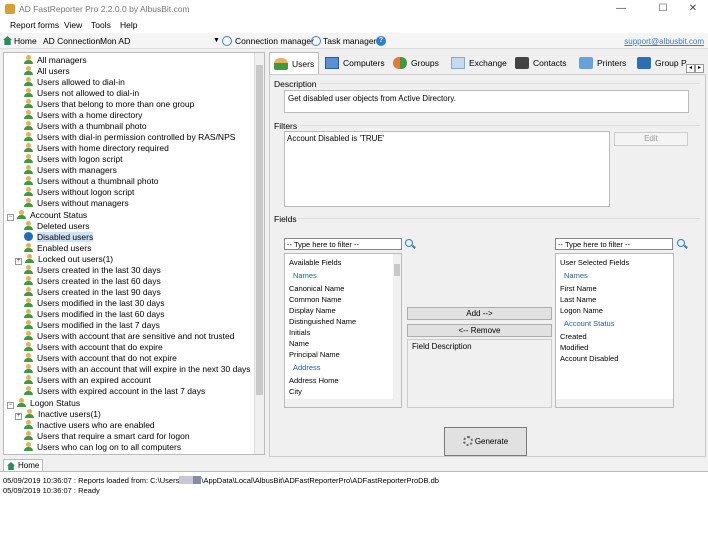  Describe the element at coordinates (76, 203) in the screenshot. I see `tree-item: Users without managers` at that location.